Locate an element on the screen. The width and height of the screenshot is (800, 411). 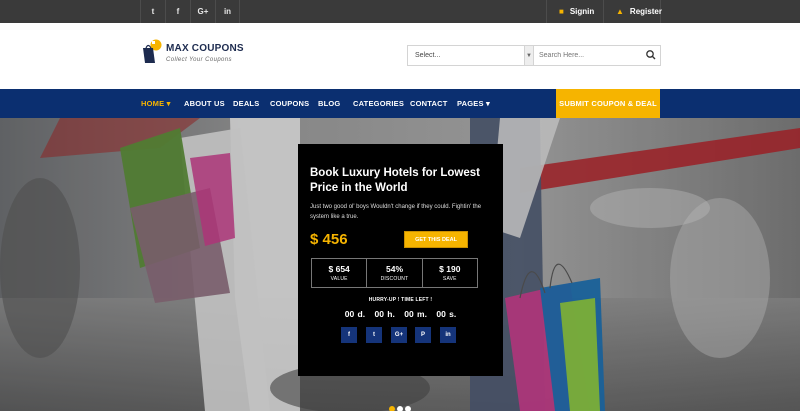
stat-discount-label: DISCOUNT is located at coordinates (394, 279).